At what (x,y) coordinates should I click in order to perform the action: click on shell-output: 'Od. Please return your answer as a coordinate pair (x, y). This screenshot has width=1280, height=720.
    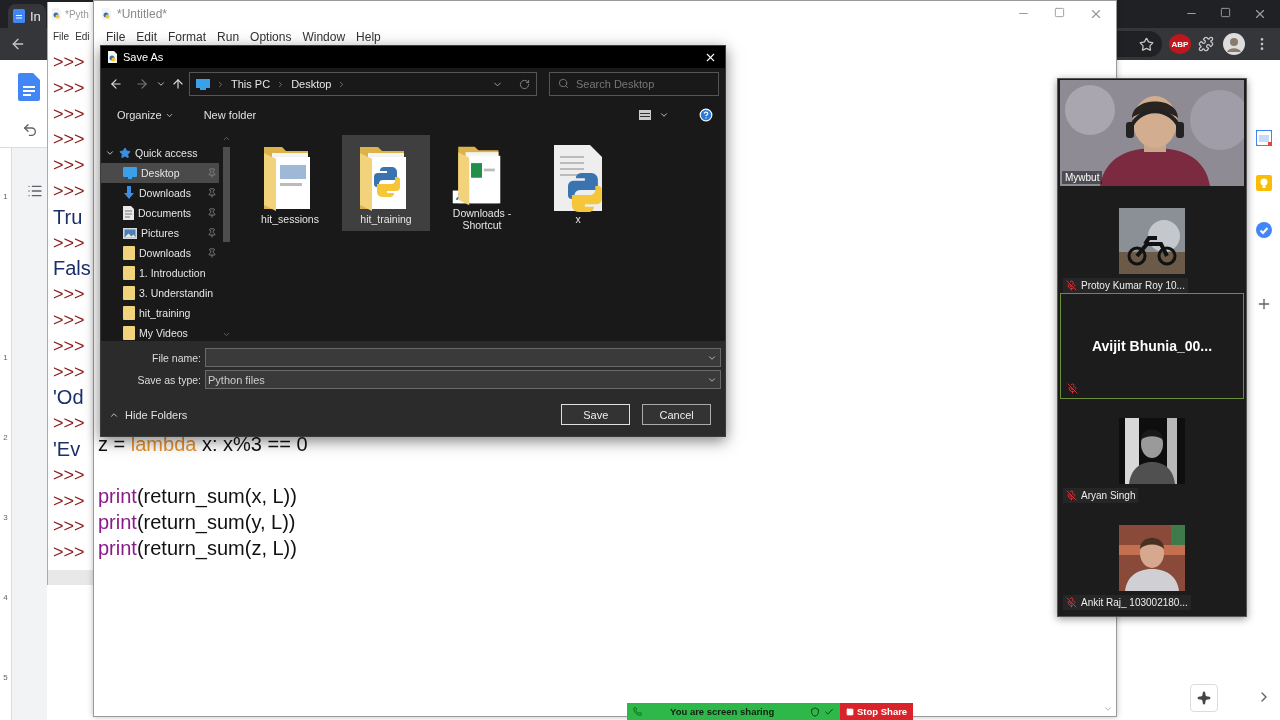
    Looking at the image, I should click on (69, 398).